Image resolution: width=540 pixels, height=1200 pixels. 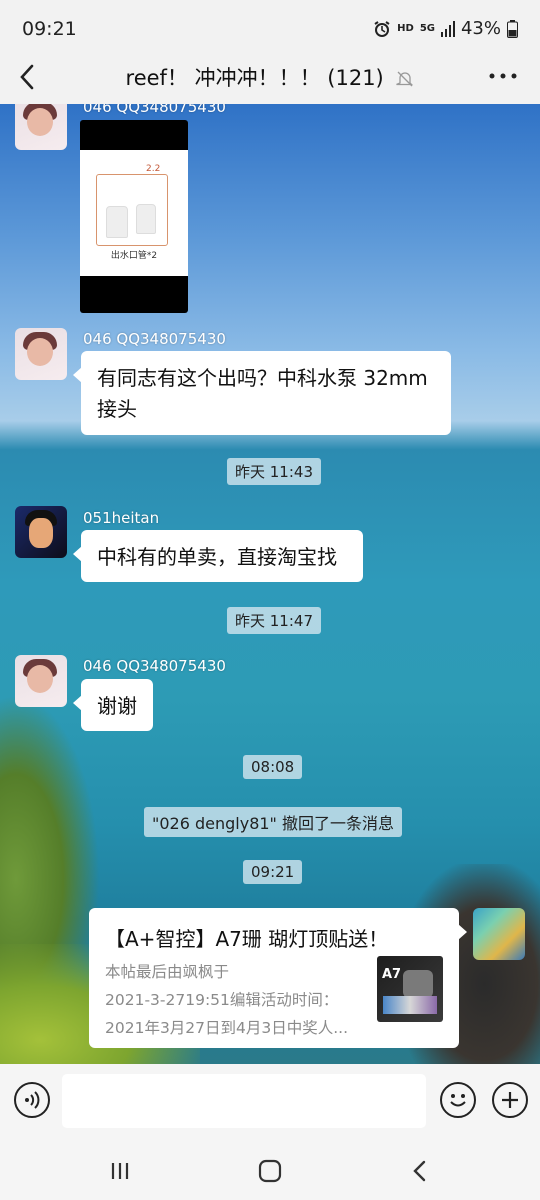 I want to click on network-gen-label: 5G, so click(x=427, y=28).